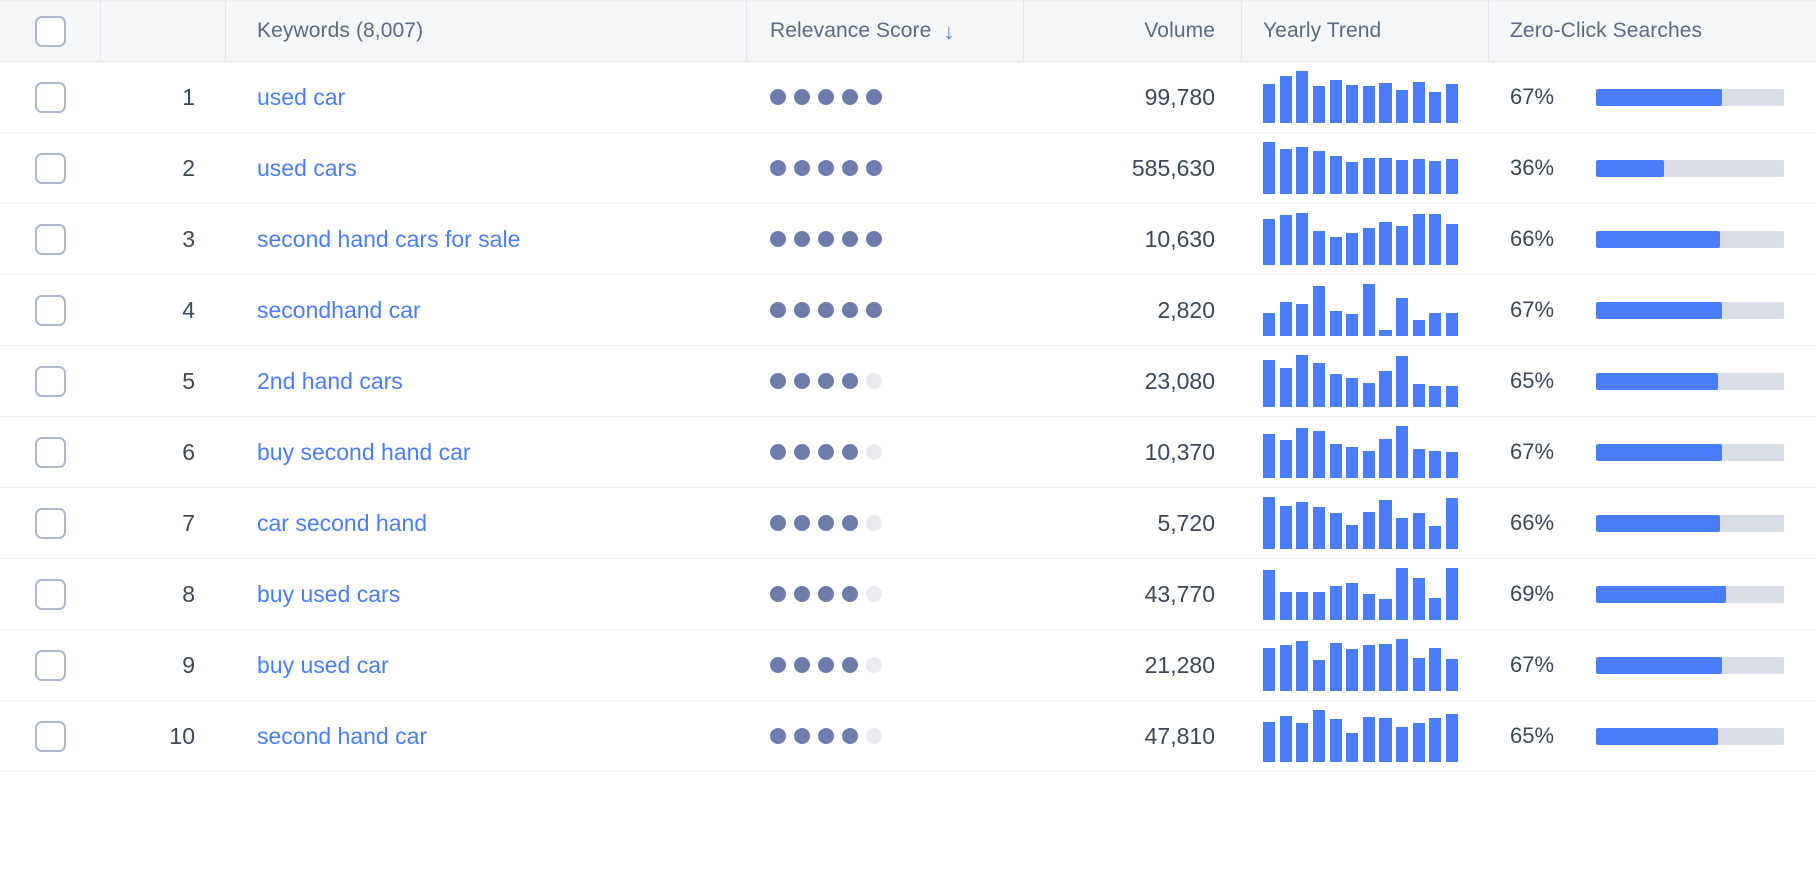  I want to click on keyword-link: 2nd hand cars, so click(330, 381).